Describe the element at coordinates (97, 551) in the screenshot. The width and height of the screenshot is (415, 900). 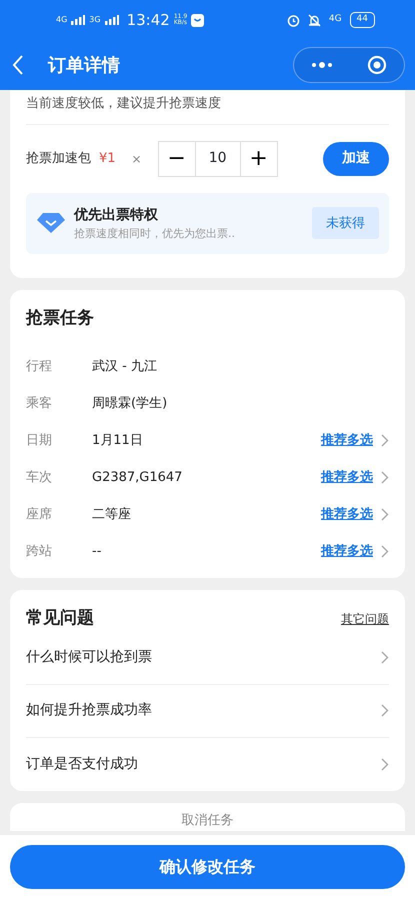
I see `field-value: --` at that location.